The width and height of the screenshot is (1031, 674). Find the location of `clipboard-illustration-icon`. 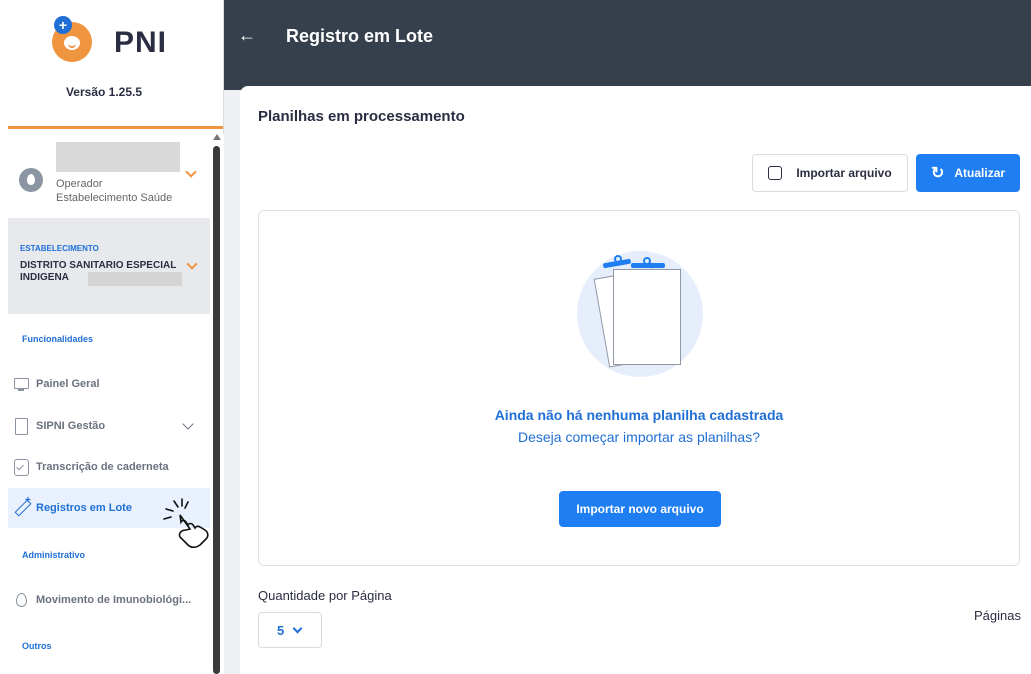

clipboard-illustration-icon is located at coordinates (642, 312).